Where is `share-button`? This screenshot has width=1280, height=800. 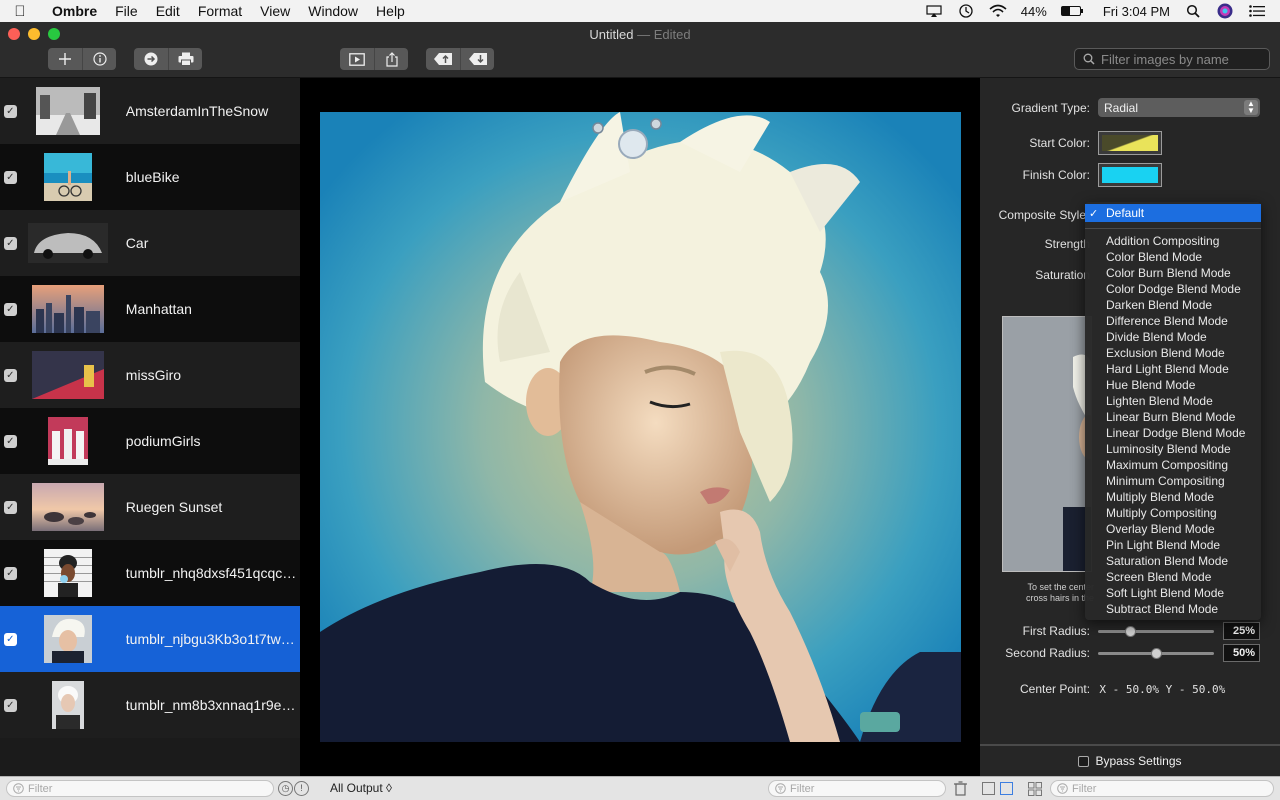
share-button is located at coordinates (391, 59).